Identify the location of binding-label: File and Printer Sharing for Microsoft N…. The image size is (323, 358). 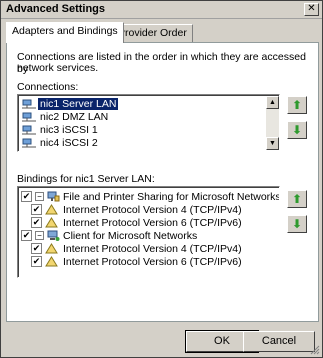
(171, 197).